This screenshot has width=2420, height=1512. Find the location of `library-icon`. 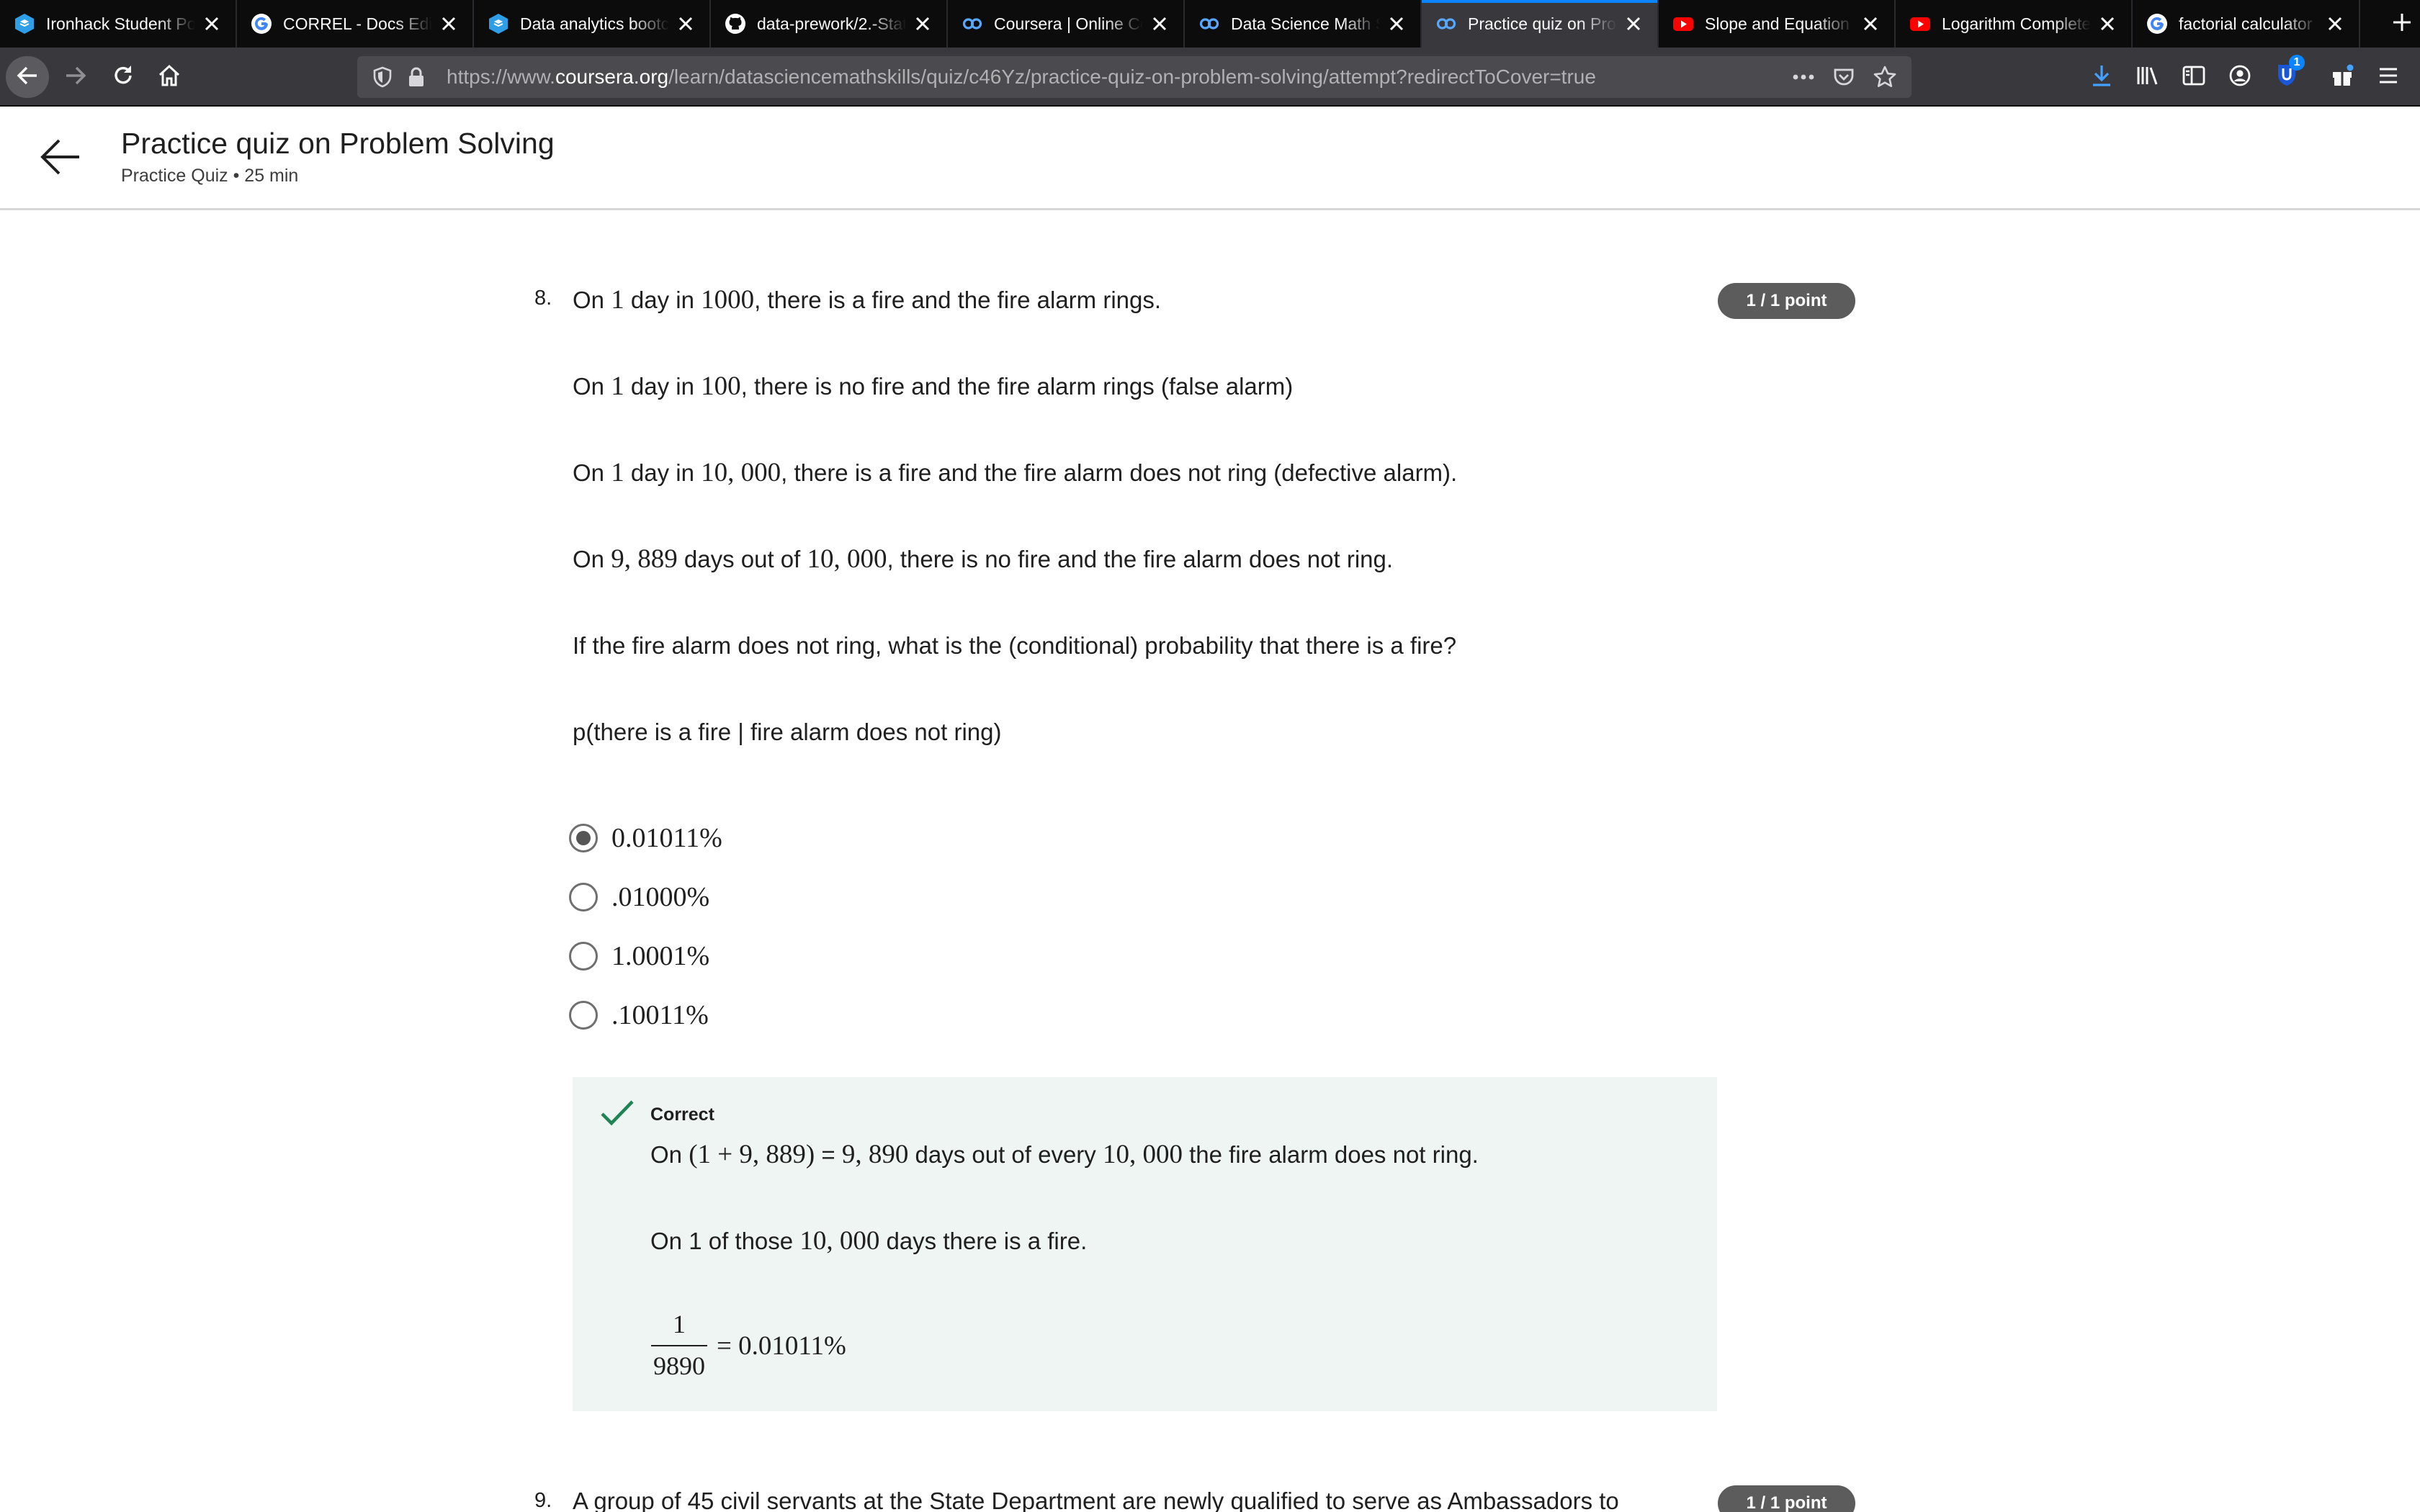

library-icon is located at coordinates (2148, 77).